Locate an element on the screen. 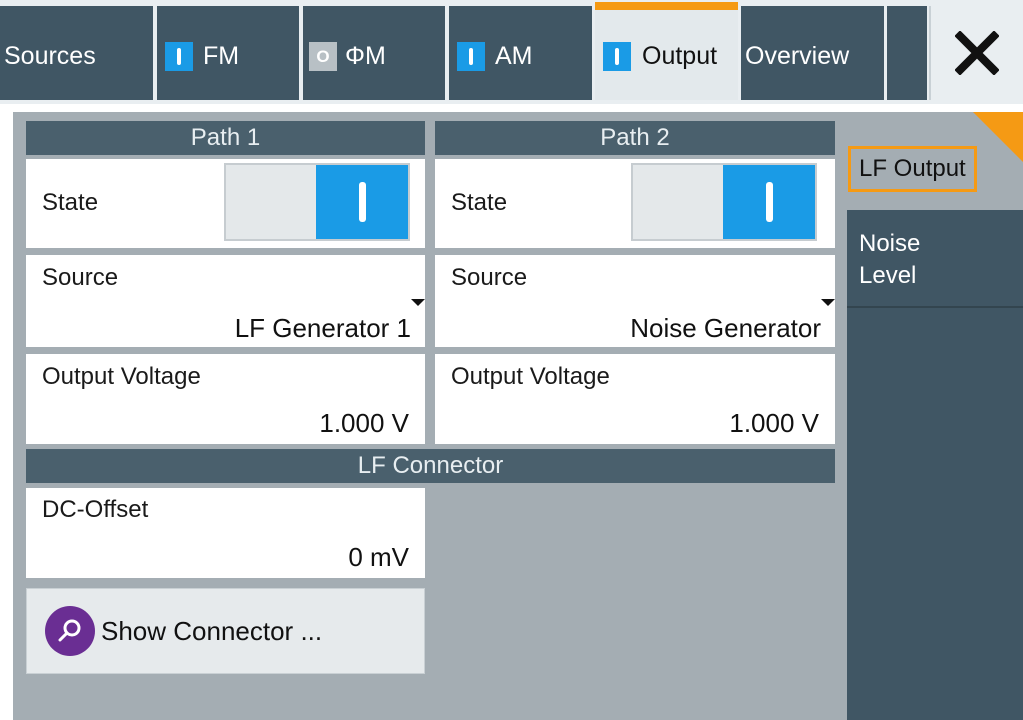 Image resolution: width=1023 pixels, height=720 pixels. side-nav-background is located at coordinates (935, 514).